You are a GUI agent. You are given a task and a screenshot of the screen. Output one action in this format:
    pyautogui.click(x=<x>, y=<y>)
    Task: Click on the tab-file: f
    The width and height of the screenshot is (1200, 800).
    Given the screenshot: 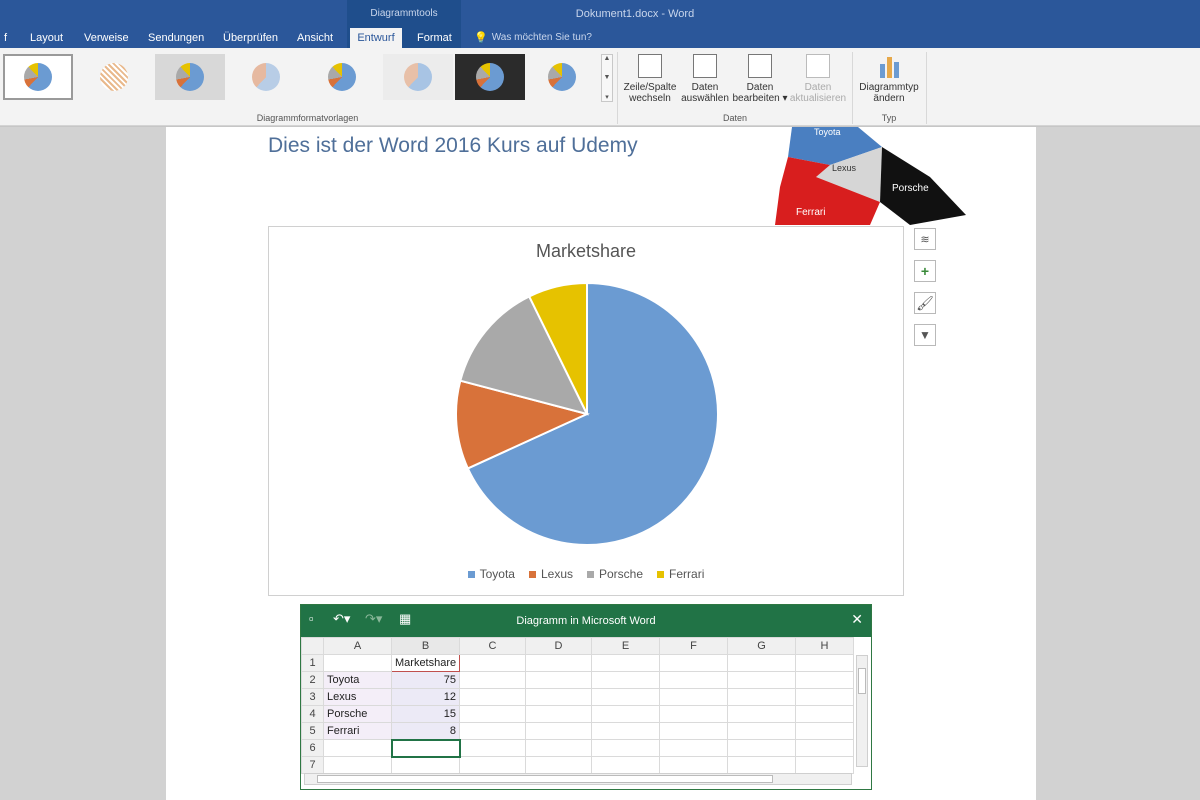 What is the action you would take?
    pyautogui.click(x=5, y=38)
    